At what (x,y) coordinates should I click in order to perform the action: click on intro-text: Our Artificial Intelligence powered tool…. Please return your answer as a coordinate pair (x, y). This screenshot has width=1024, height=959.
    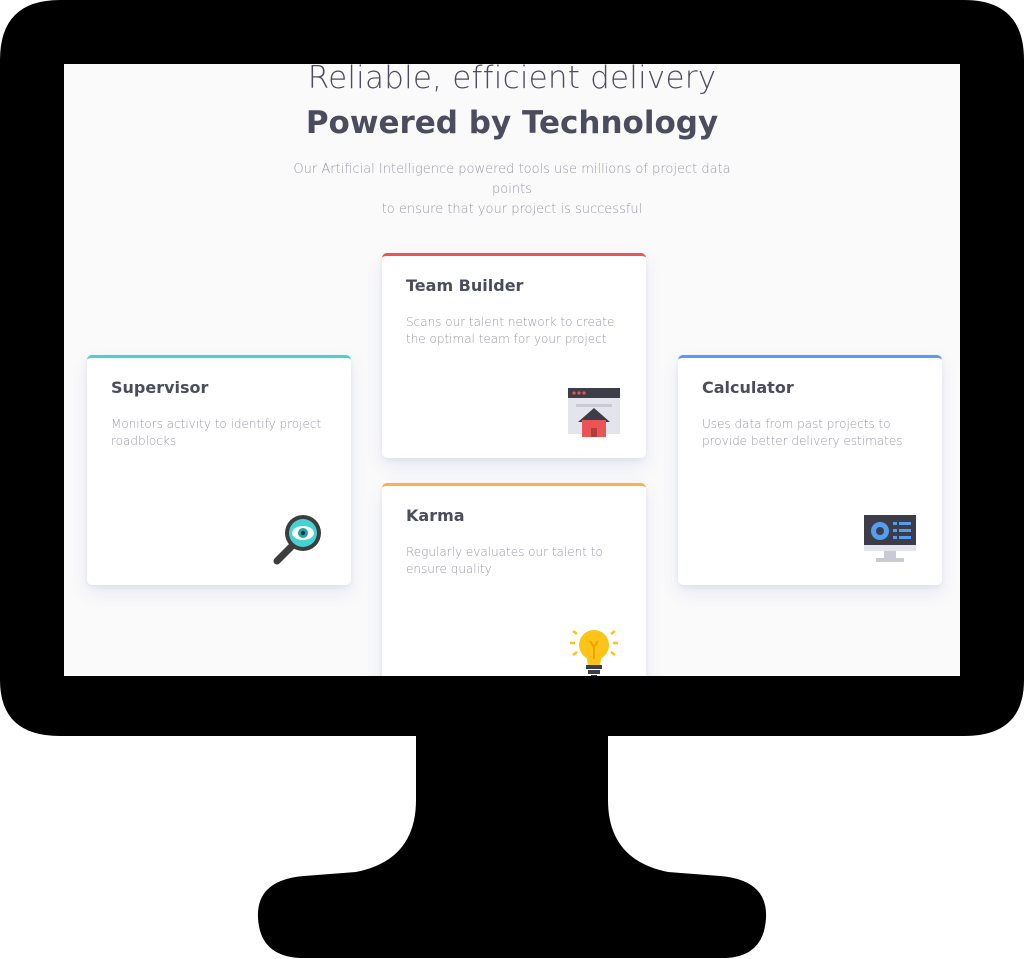
    Looking at the image, I should click on (512, 190).